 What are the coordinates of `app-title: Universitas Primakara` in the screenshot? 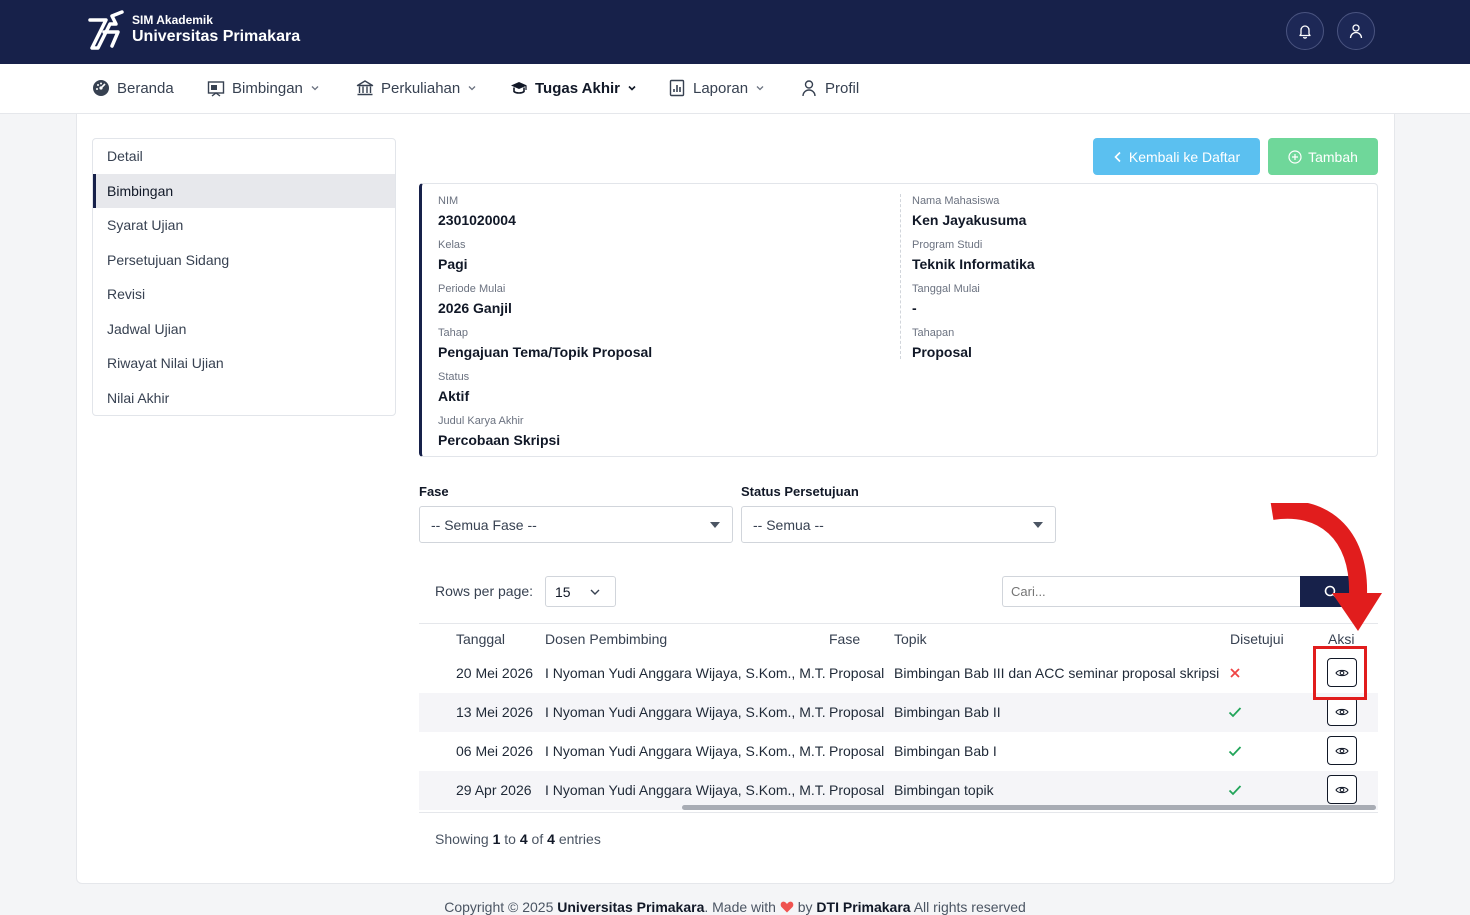 It's located at (216, 36).